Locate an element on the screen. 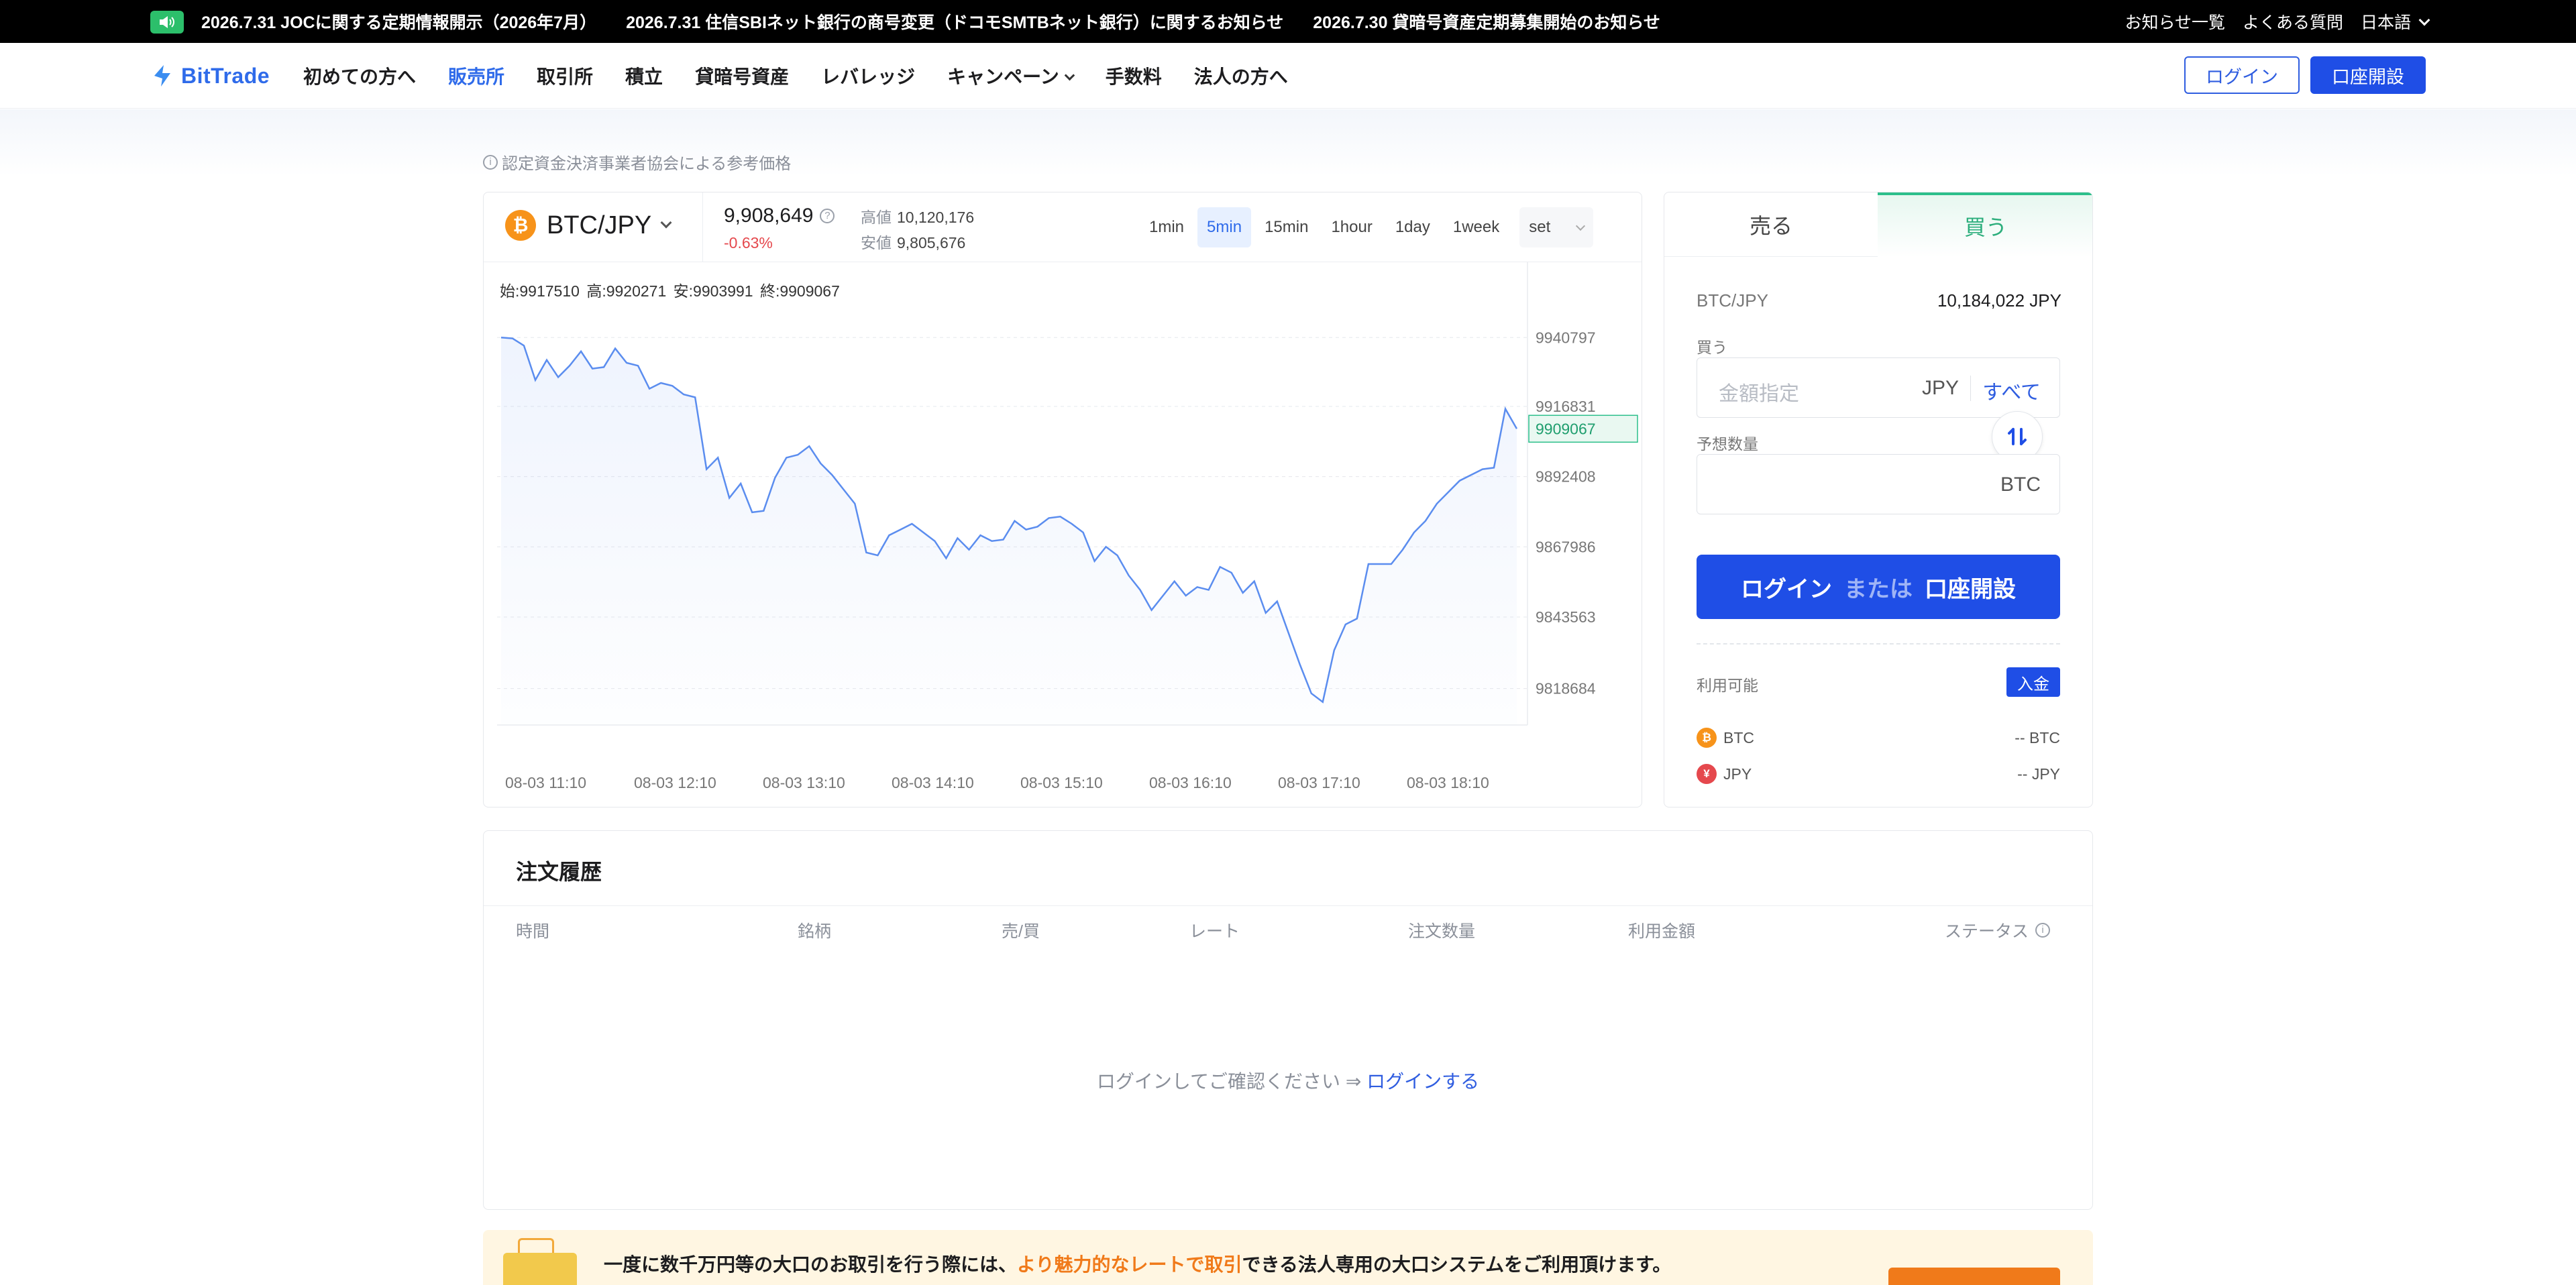 This screenshot has width=2576, height=1285. promo-text-after: できる法人専用の大口システムをご利用頂けます。 is located at coordinates (1457, 1264).